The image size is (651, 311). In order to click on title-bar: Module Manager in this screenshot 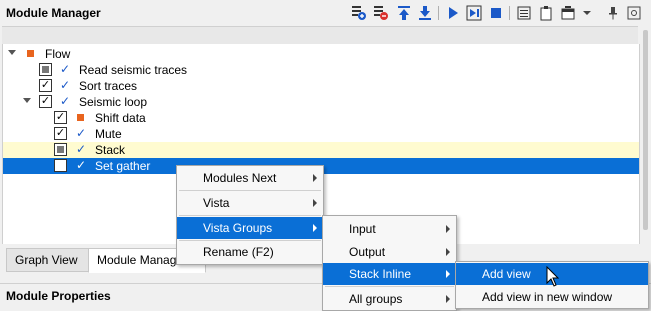, I will do `click(325, 13)`.